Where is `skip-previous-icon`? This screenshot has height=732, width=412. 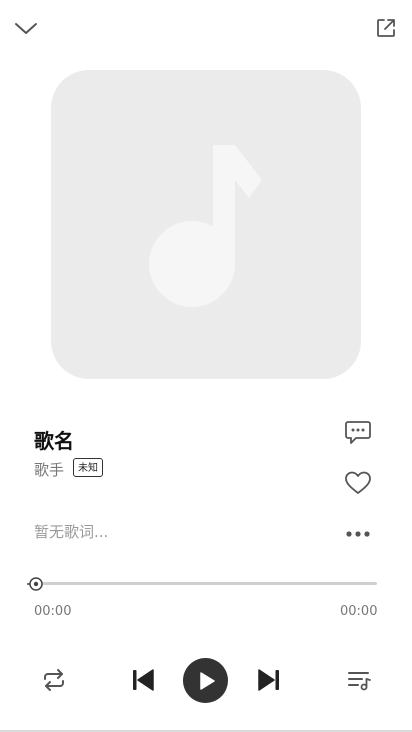 skip-previous-icon is located at coordinates (143, 680).